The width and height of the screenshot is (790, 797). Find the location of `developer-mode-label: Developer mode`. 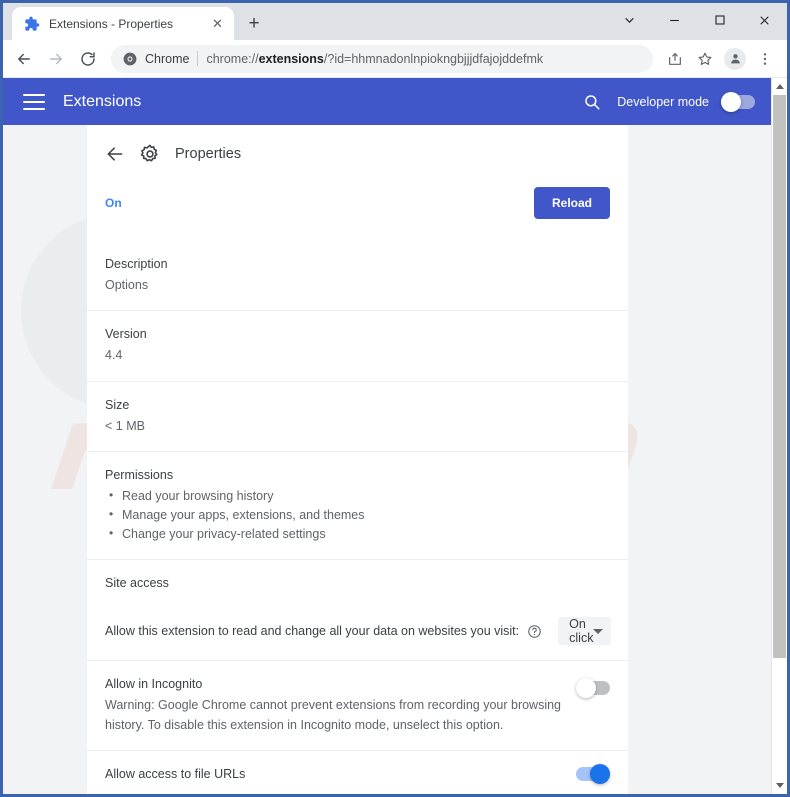

developer-mode-label: Developer mode is located at coordinates (663, 101).